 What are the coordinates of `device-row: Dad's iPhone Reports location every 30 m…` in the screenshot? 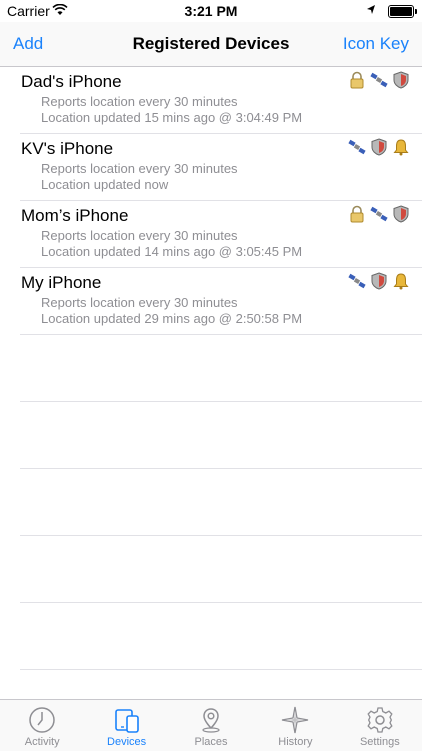 It's located at (221, 100).